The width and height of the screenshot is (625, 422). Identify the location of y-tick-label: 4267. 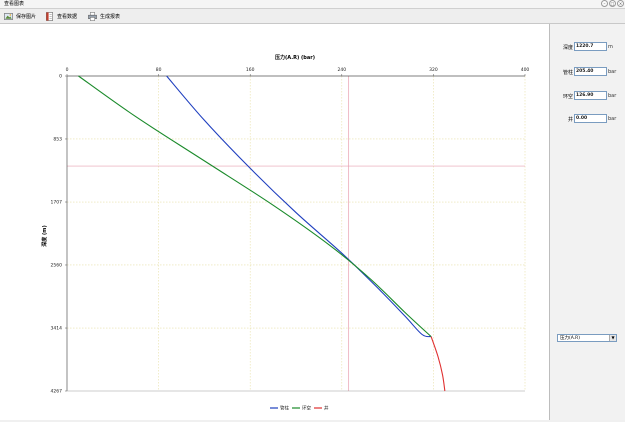
(57, 392).